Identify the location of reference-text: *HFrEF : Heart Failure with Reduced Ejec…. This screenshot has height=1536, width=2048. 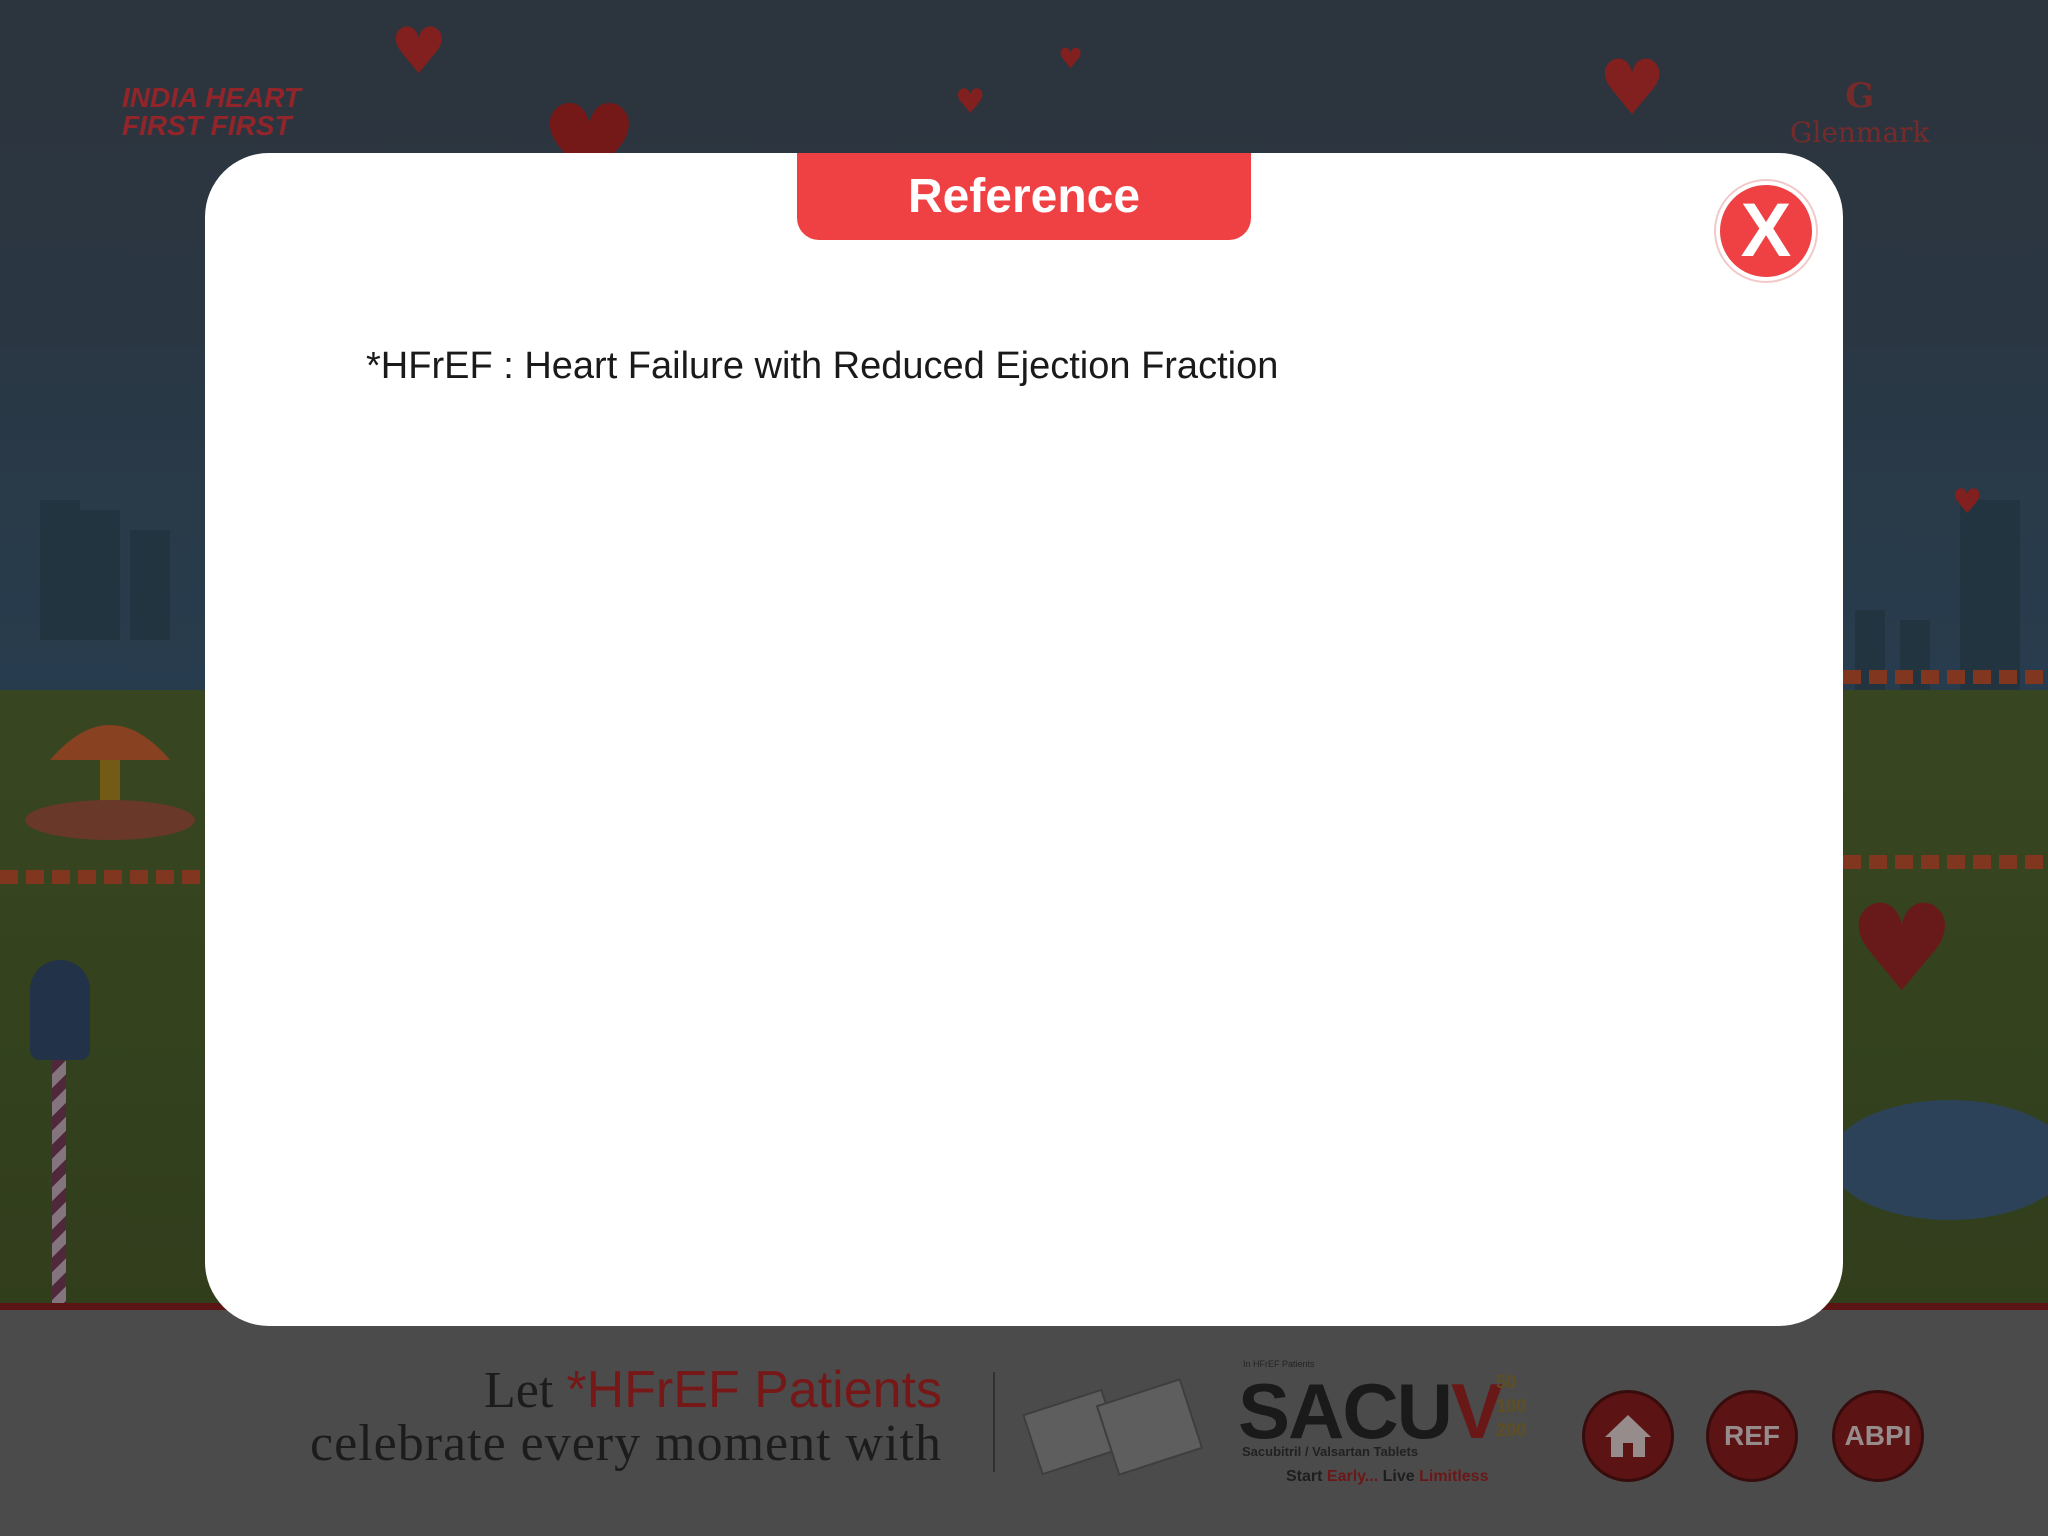
(822, 366).